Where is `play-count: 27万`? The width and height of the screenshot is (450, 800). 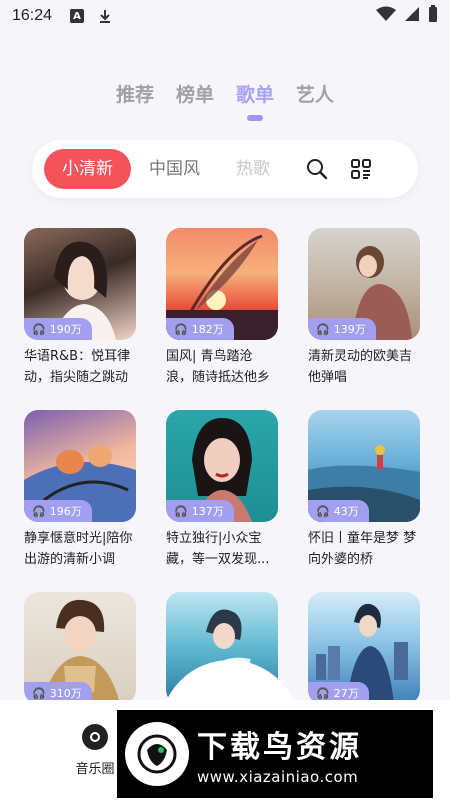 play-count: 27万 is located at coordinates (346, 693).